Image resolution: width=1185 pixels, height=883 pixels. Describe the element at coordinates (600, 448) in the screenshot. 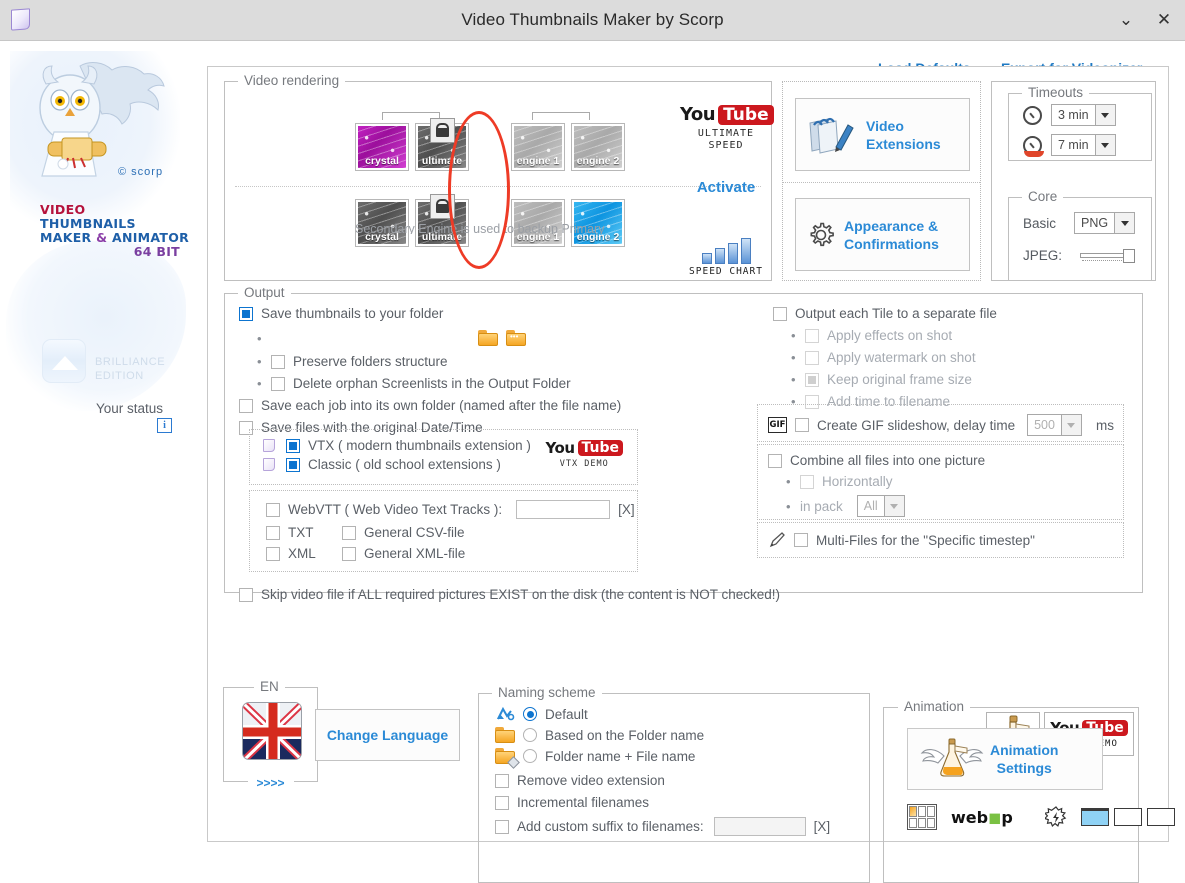

I see `youtube-tube-text: Tube` at that location.